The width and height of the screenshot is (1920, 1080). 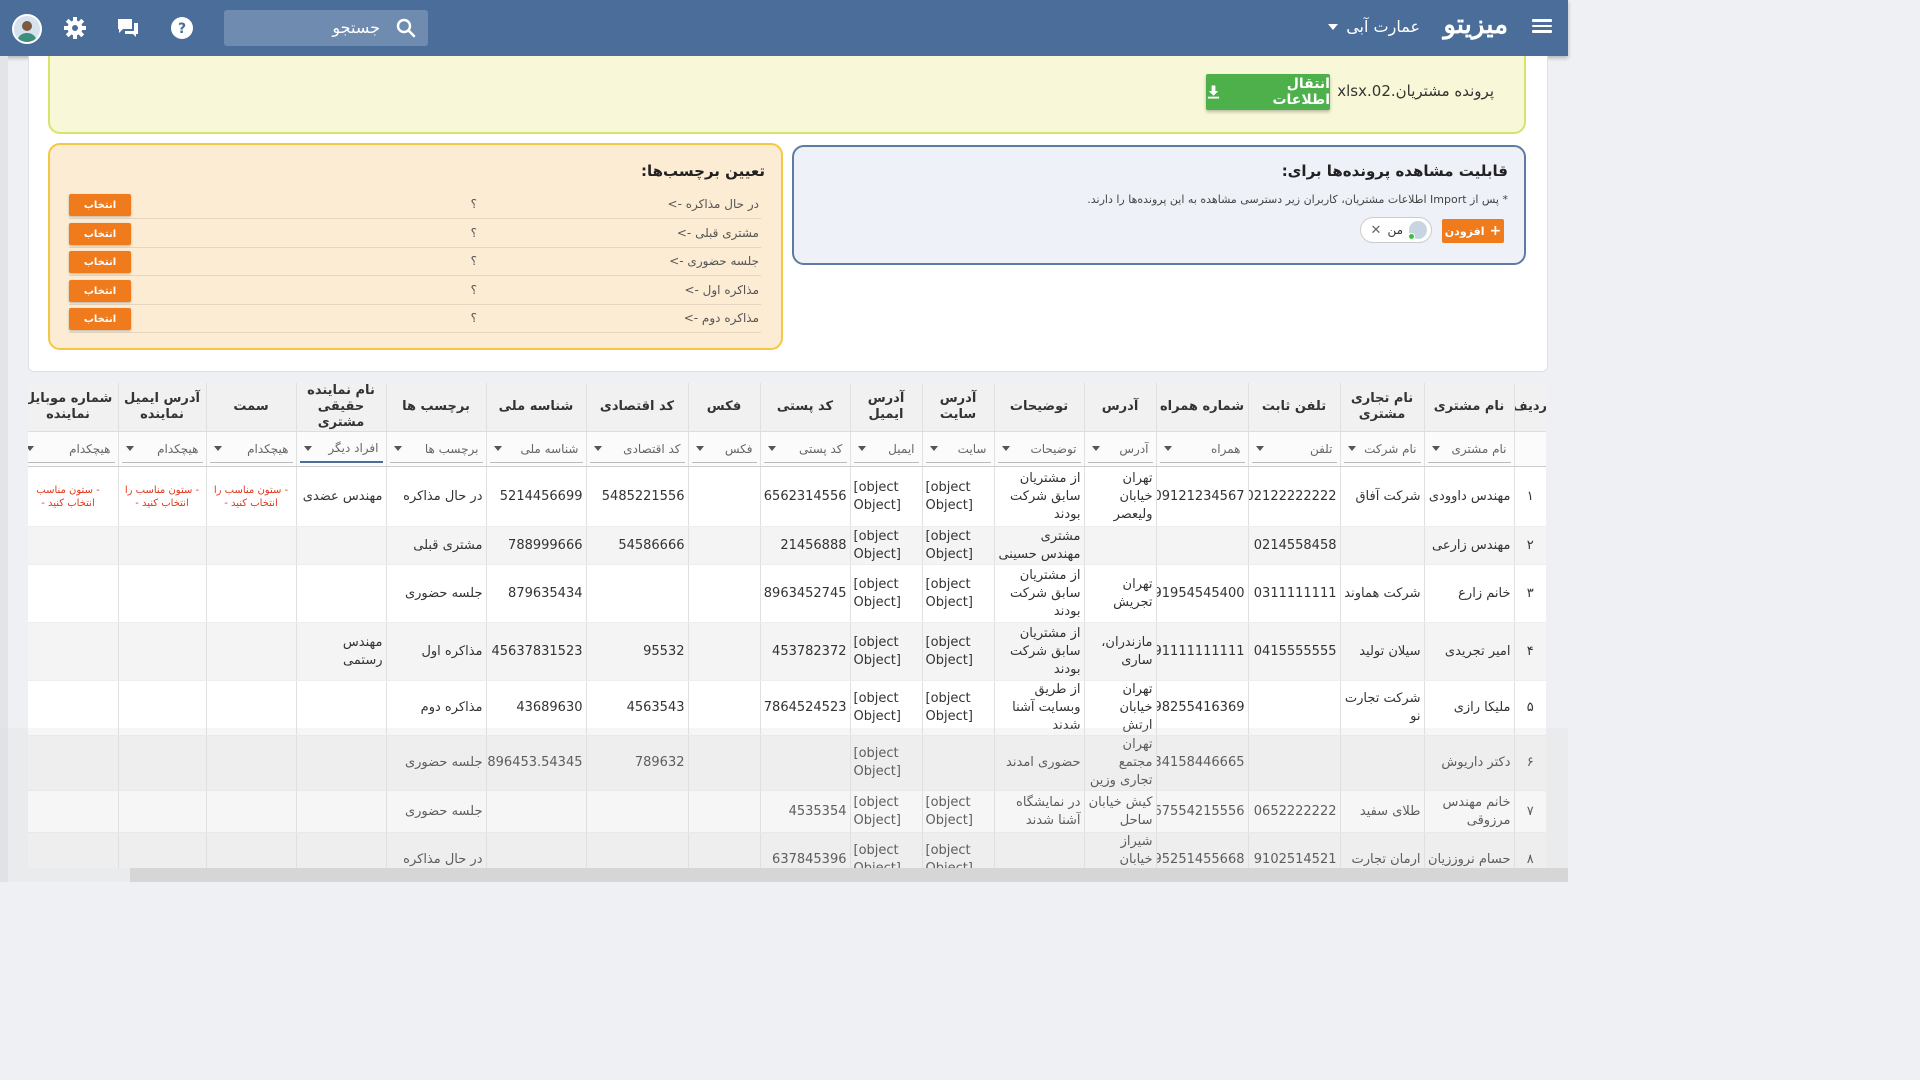 What do you see at coordinates (1268, 92) in the screenshot?
I see `transfer-data-button: انتقال اطلاعات` at bounding box center [1268, 92].